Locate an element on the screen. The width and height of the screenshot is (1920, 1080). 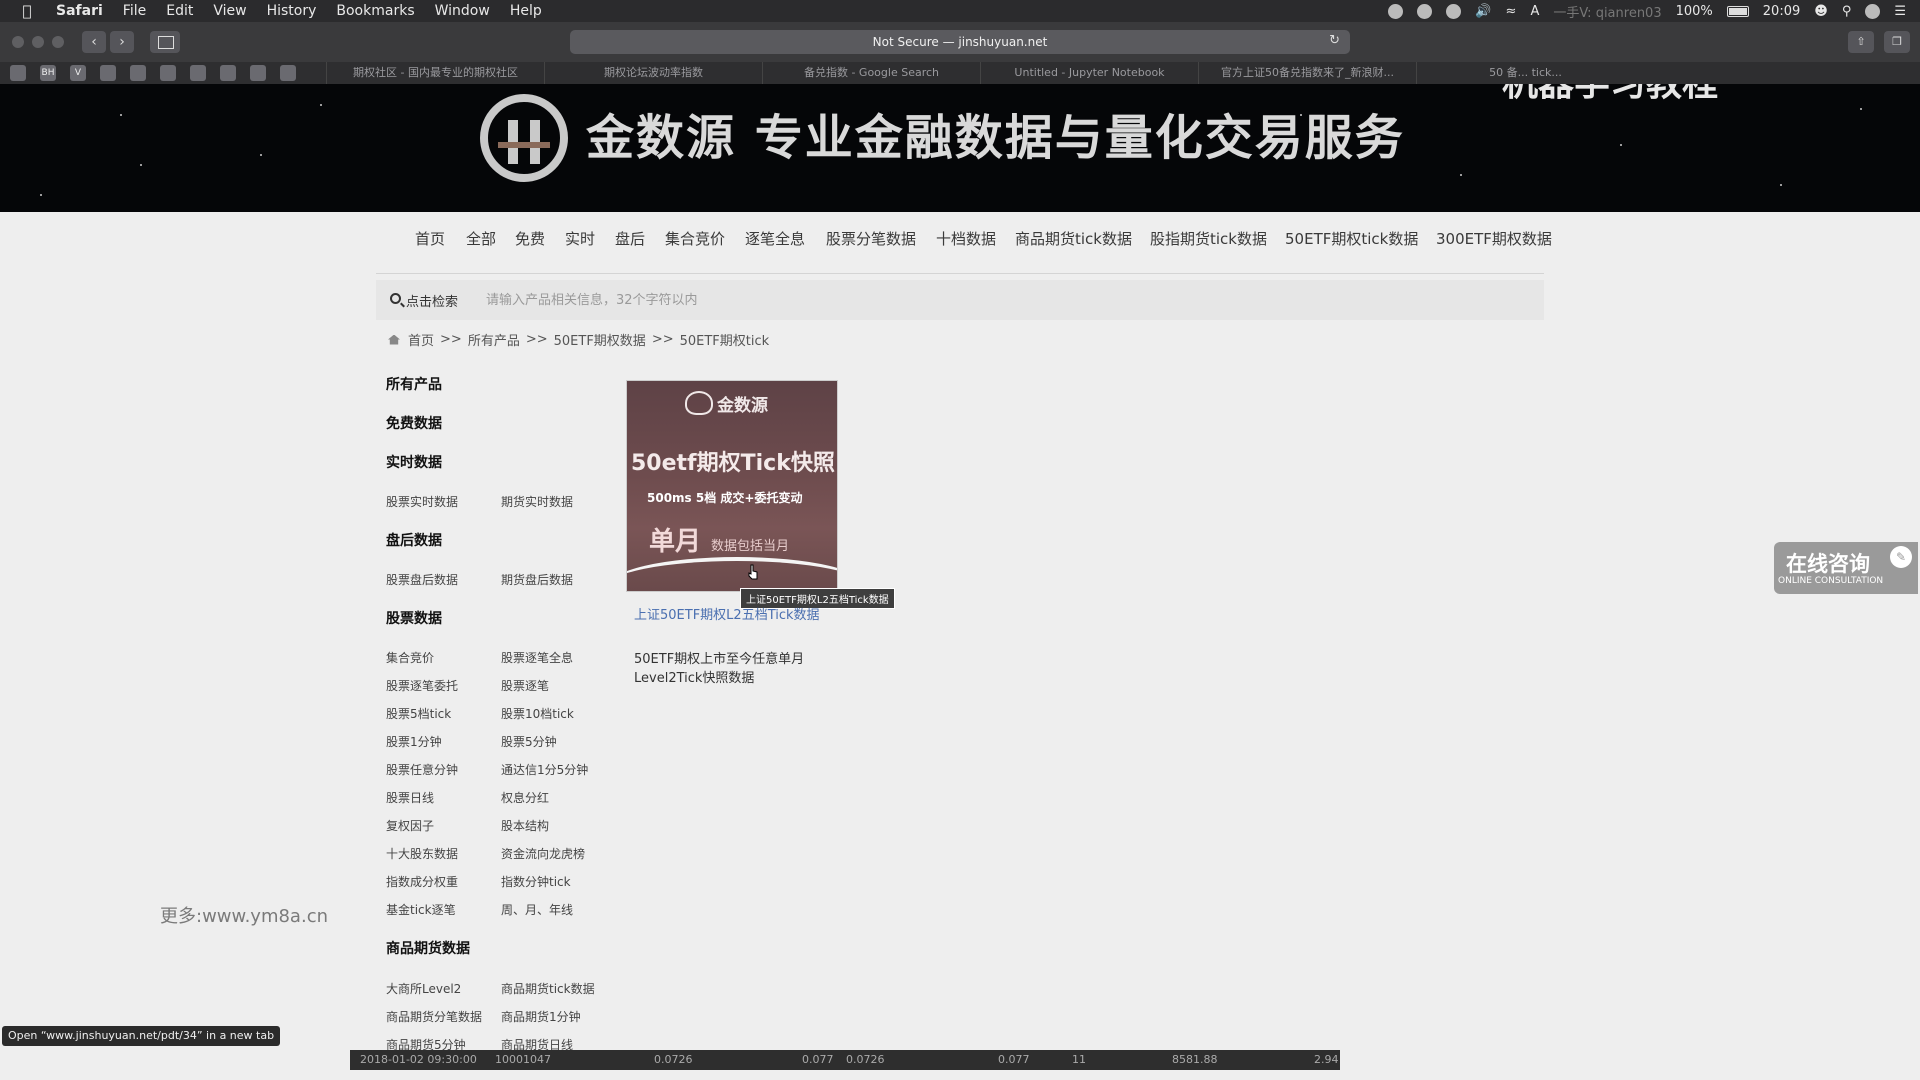
sidebar-link: 商品期货tick数据 is located at coordinates (548, 988).